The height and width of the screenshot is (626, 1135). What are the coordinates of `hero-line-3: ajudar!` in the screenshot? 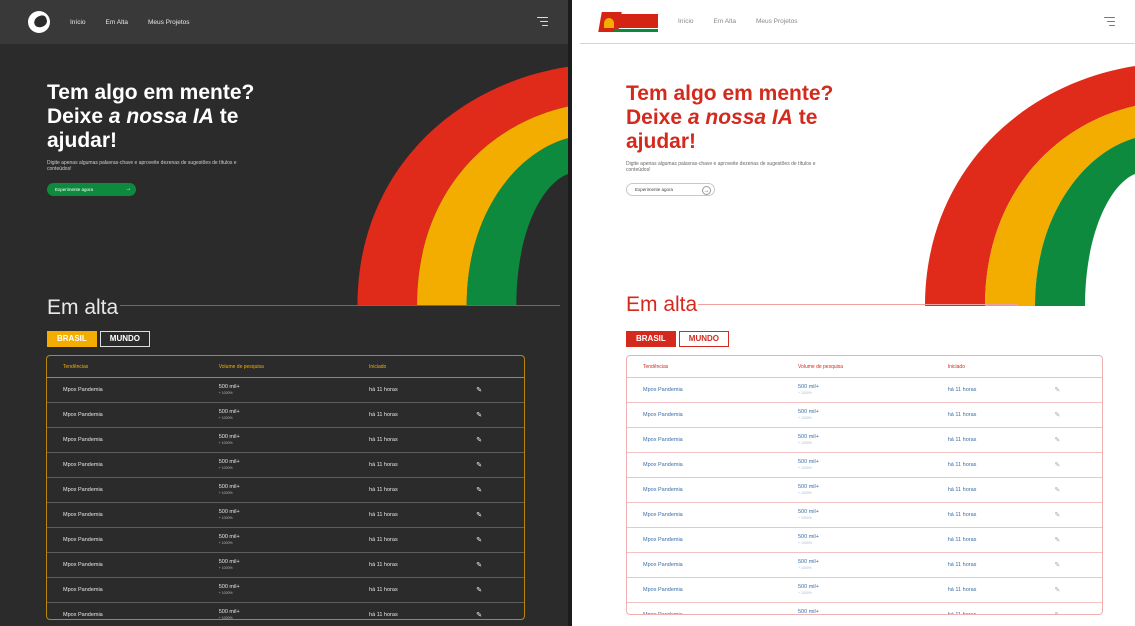 It's located at (661, 141).